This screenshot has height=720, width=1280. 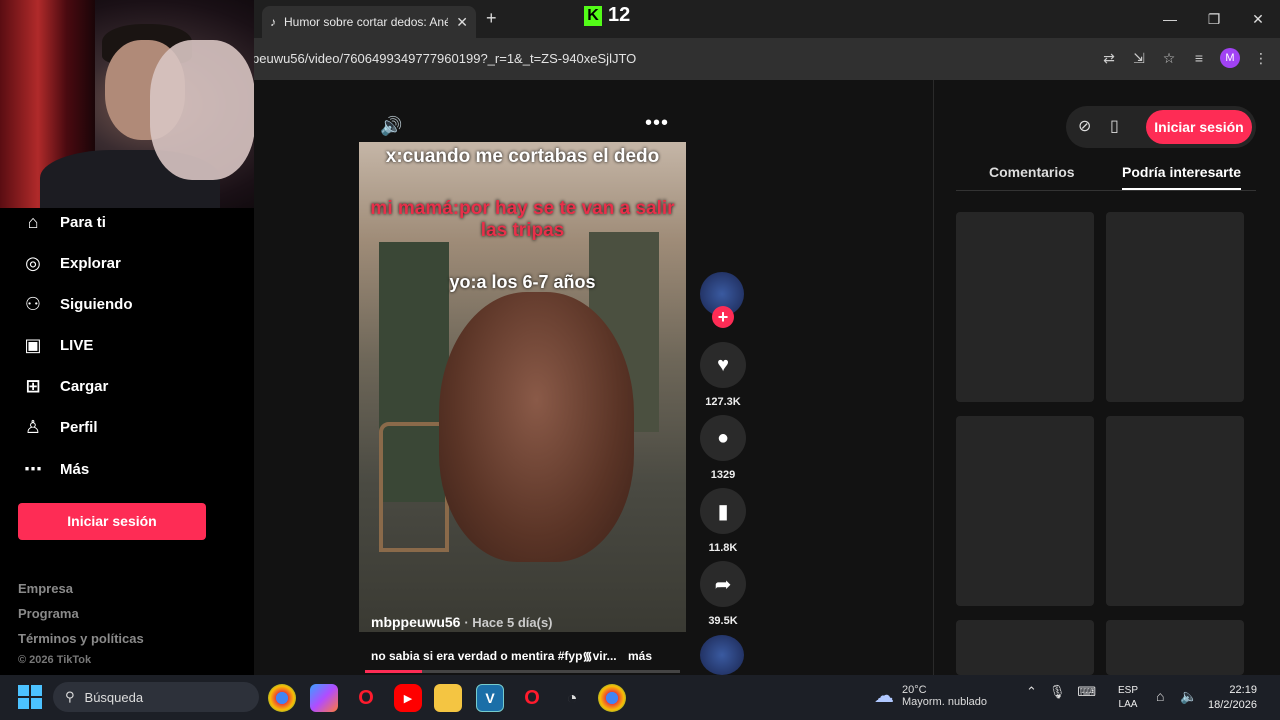 What do you see at coordinates (70, 696) in the screenshot?
I see `search-icon: ⚲` at bounding box center [70, 696].